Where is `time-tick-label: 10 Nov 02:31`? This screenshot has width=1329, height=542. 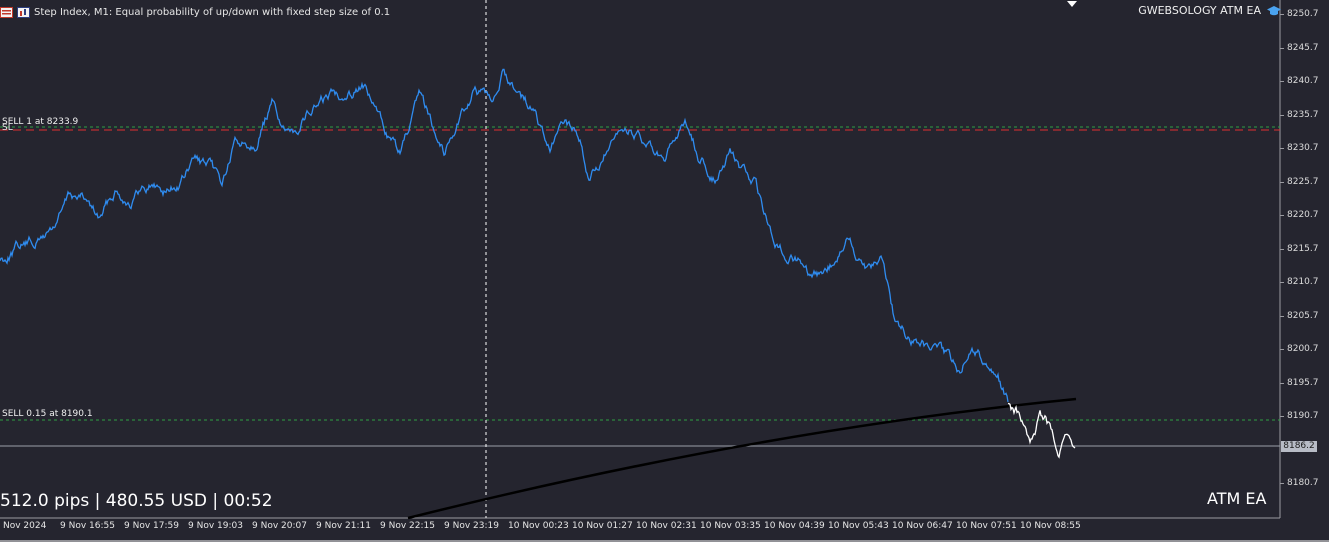 time-tick-label: 10 Nov 02:31 is located at coordinates (666, 526).